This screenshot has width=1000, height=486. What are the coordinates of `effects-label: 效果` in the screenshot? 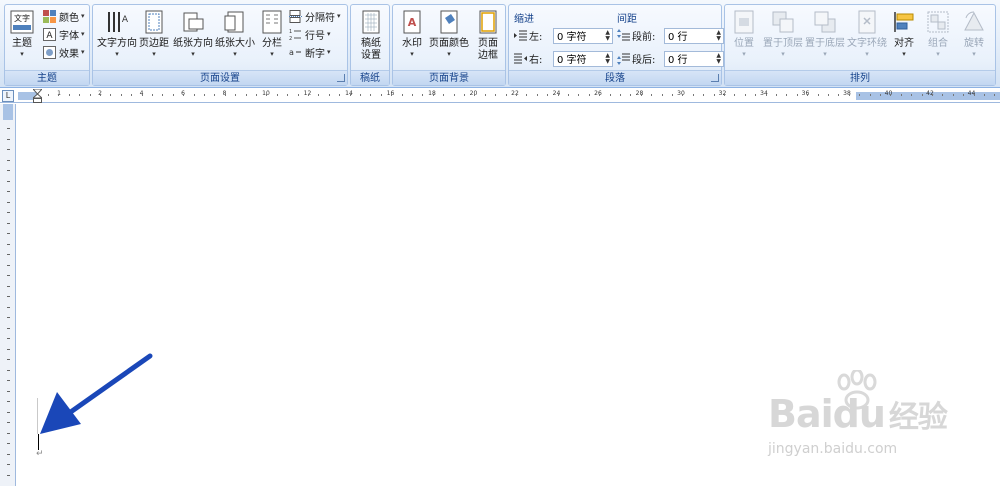 It's located at (69, 54).